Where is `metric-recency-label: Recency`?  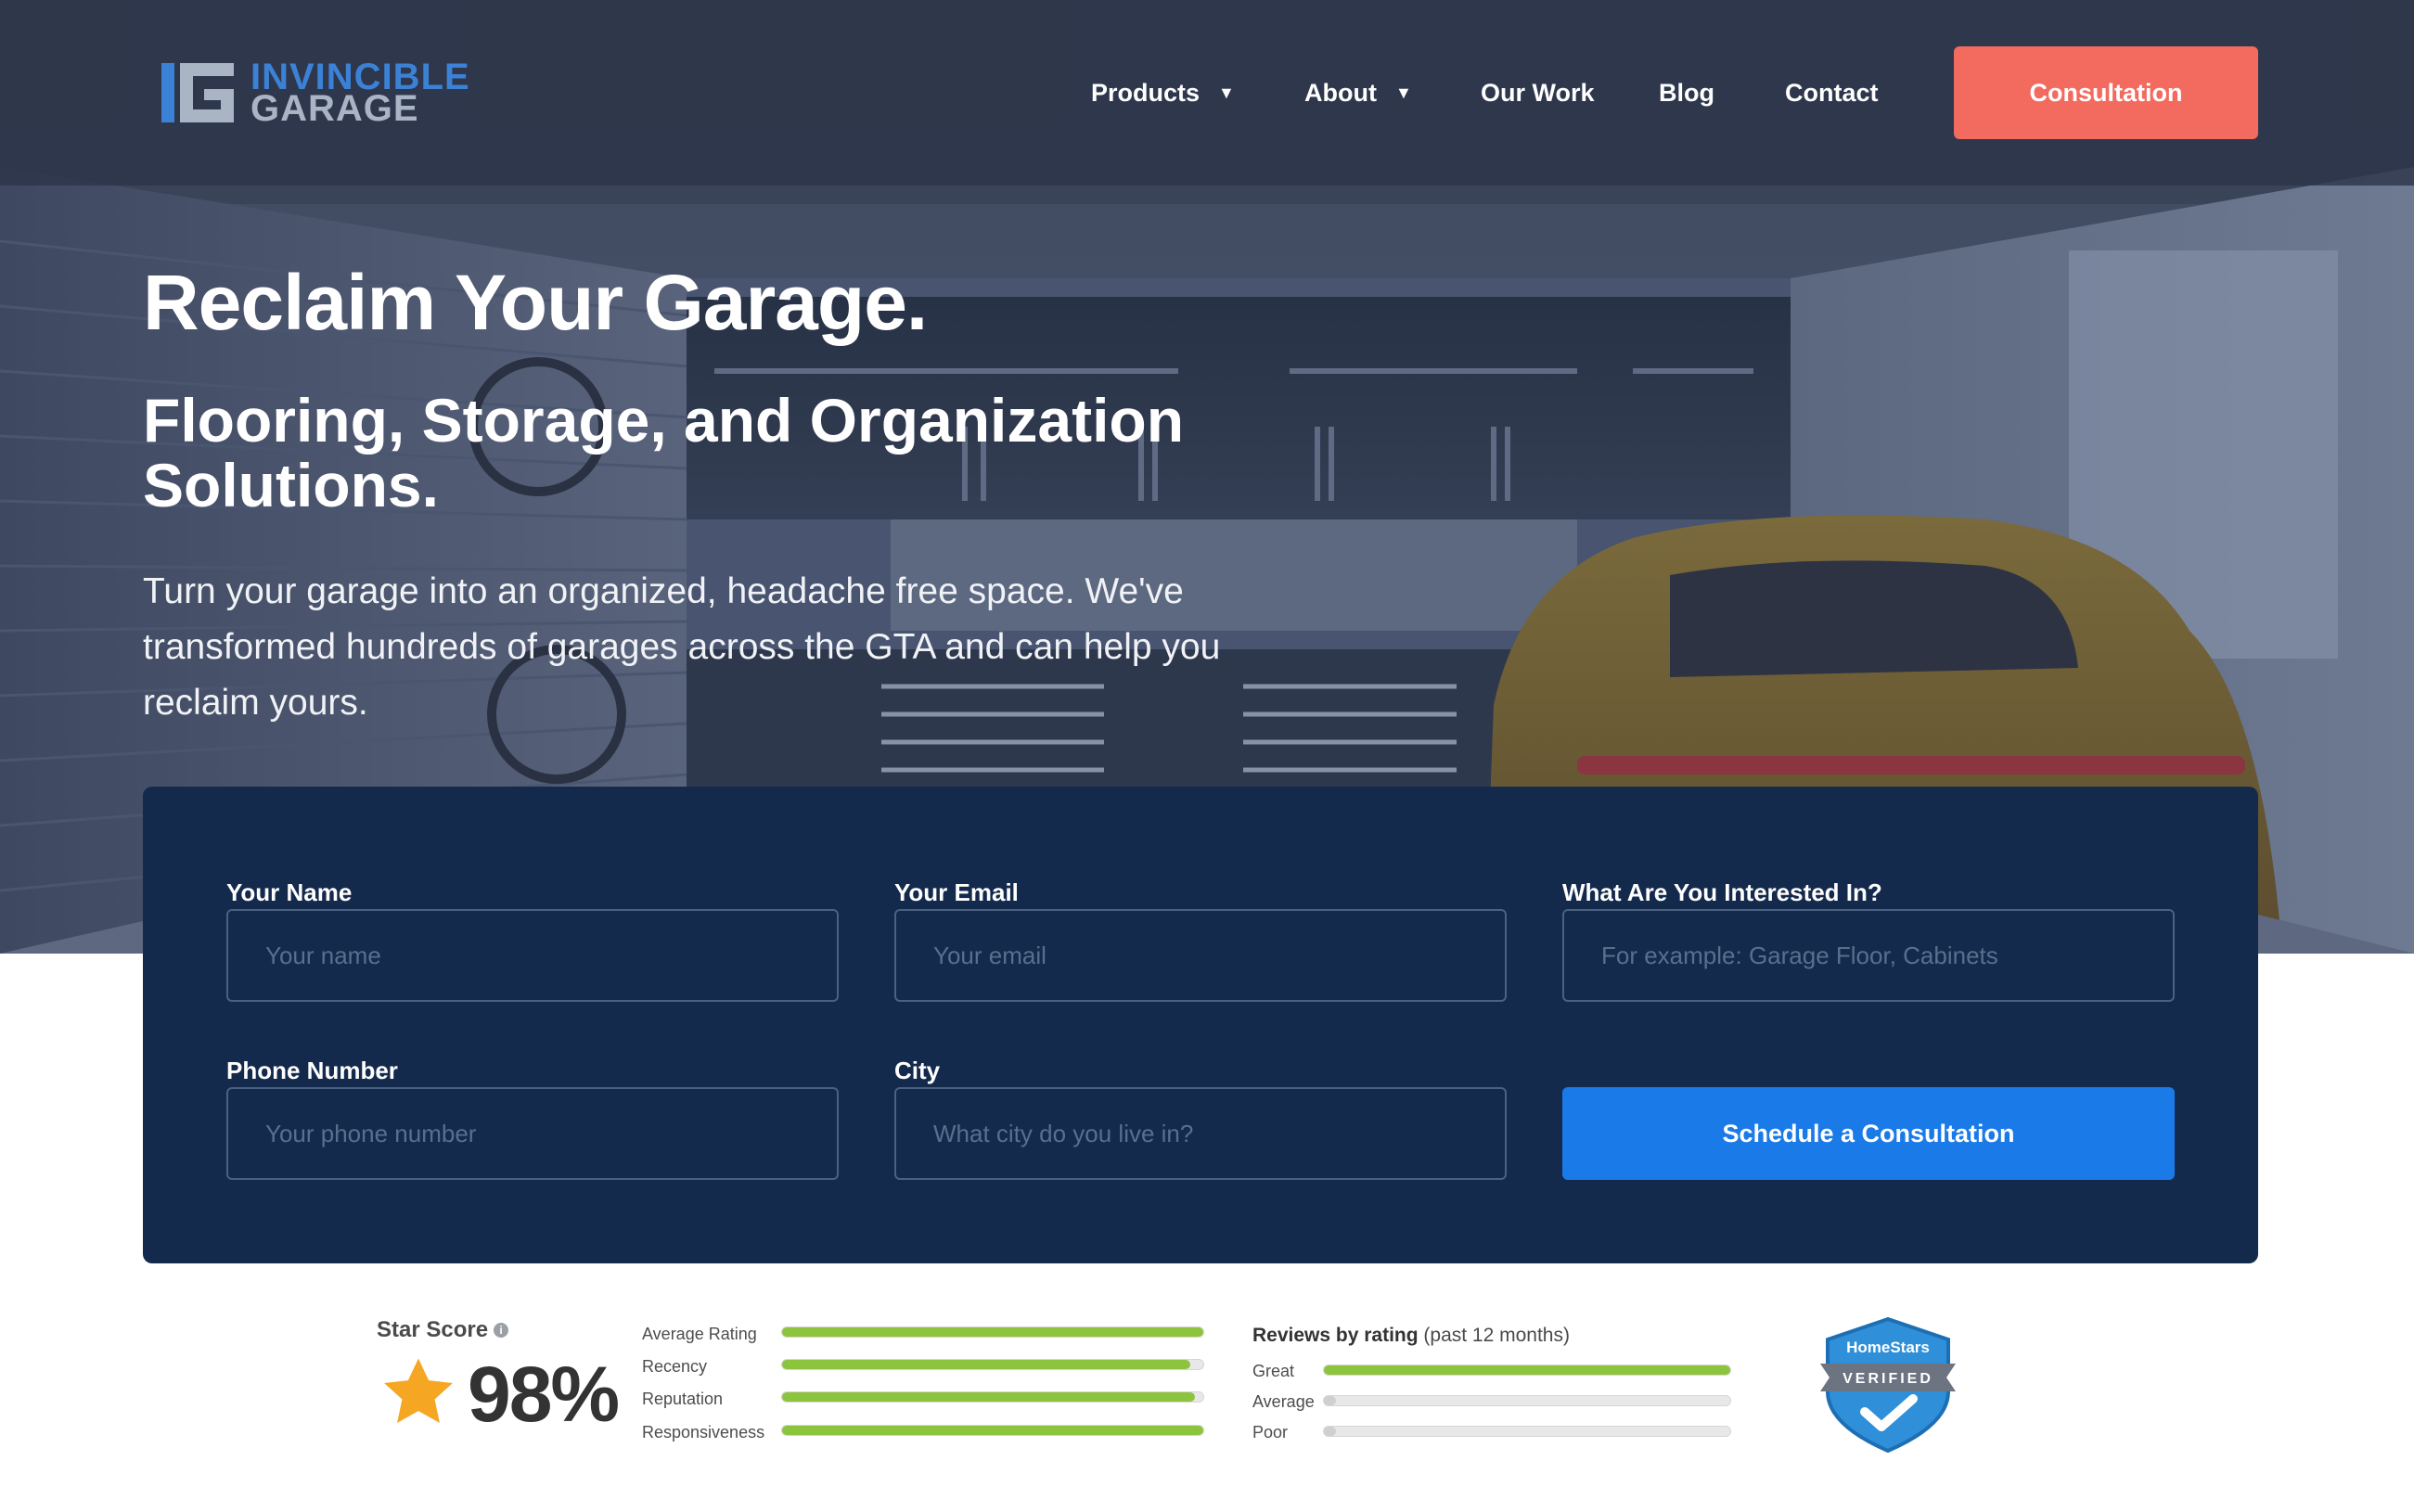
metric-recency-label: Recency is located at coordinates (675, 1367).